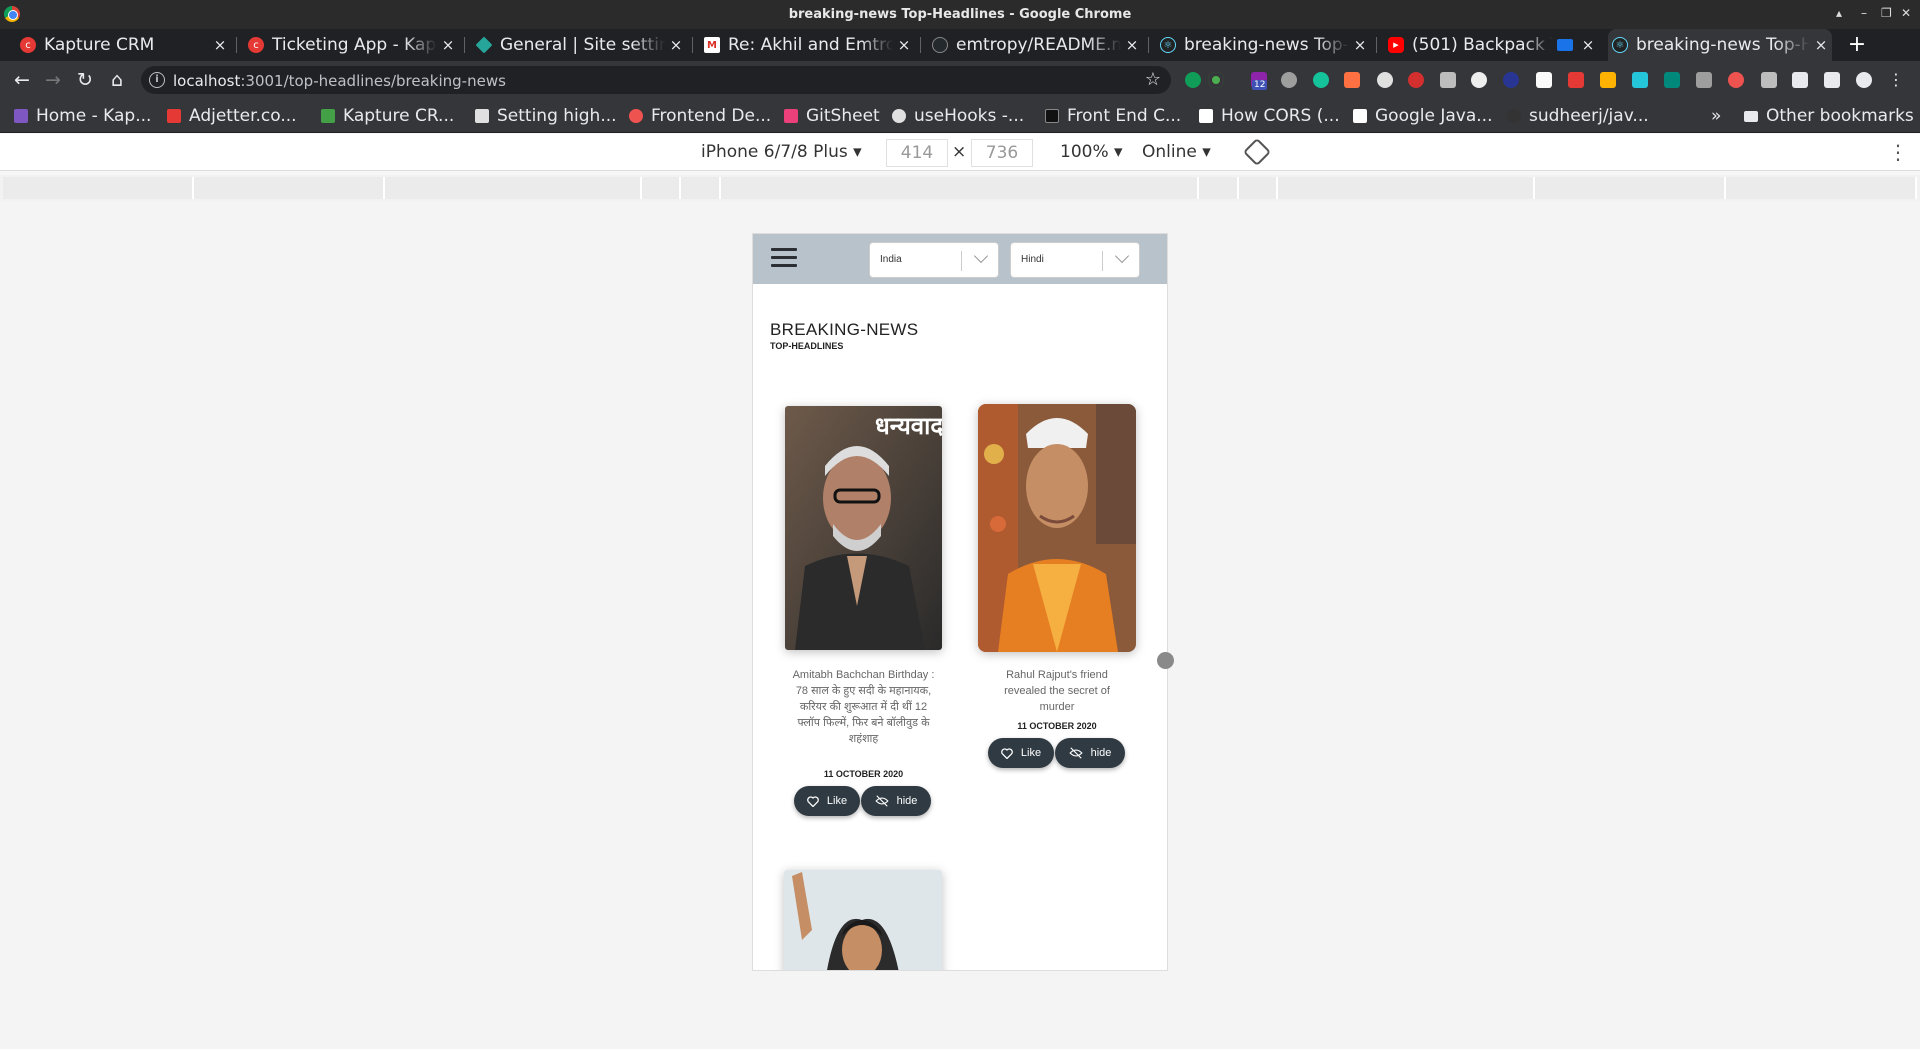 This screenshot has width=1920, height=1049. What do you see at coordinates (85, 80) in the screenshot?
I see `reload-icon: ↻` at bounding box center [85, 80].